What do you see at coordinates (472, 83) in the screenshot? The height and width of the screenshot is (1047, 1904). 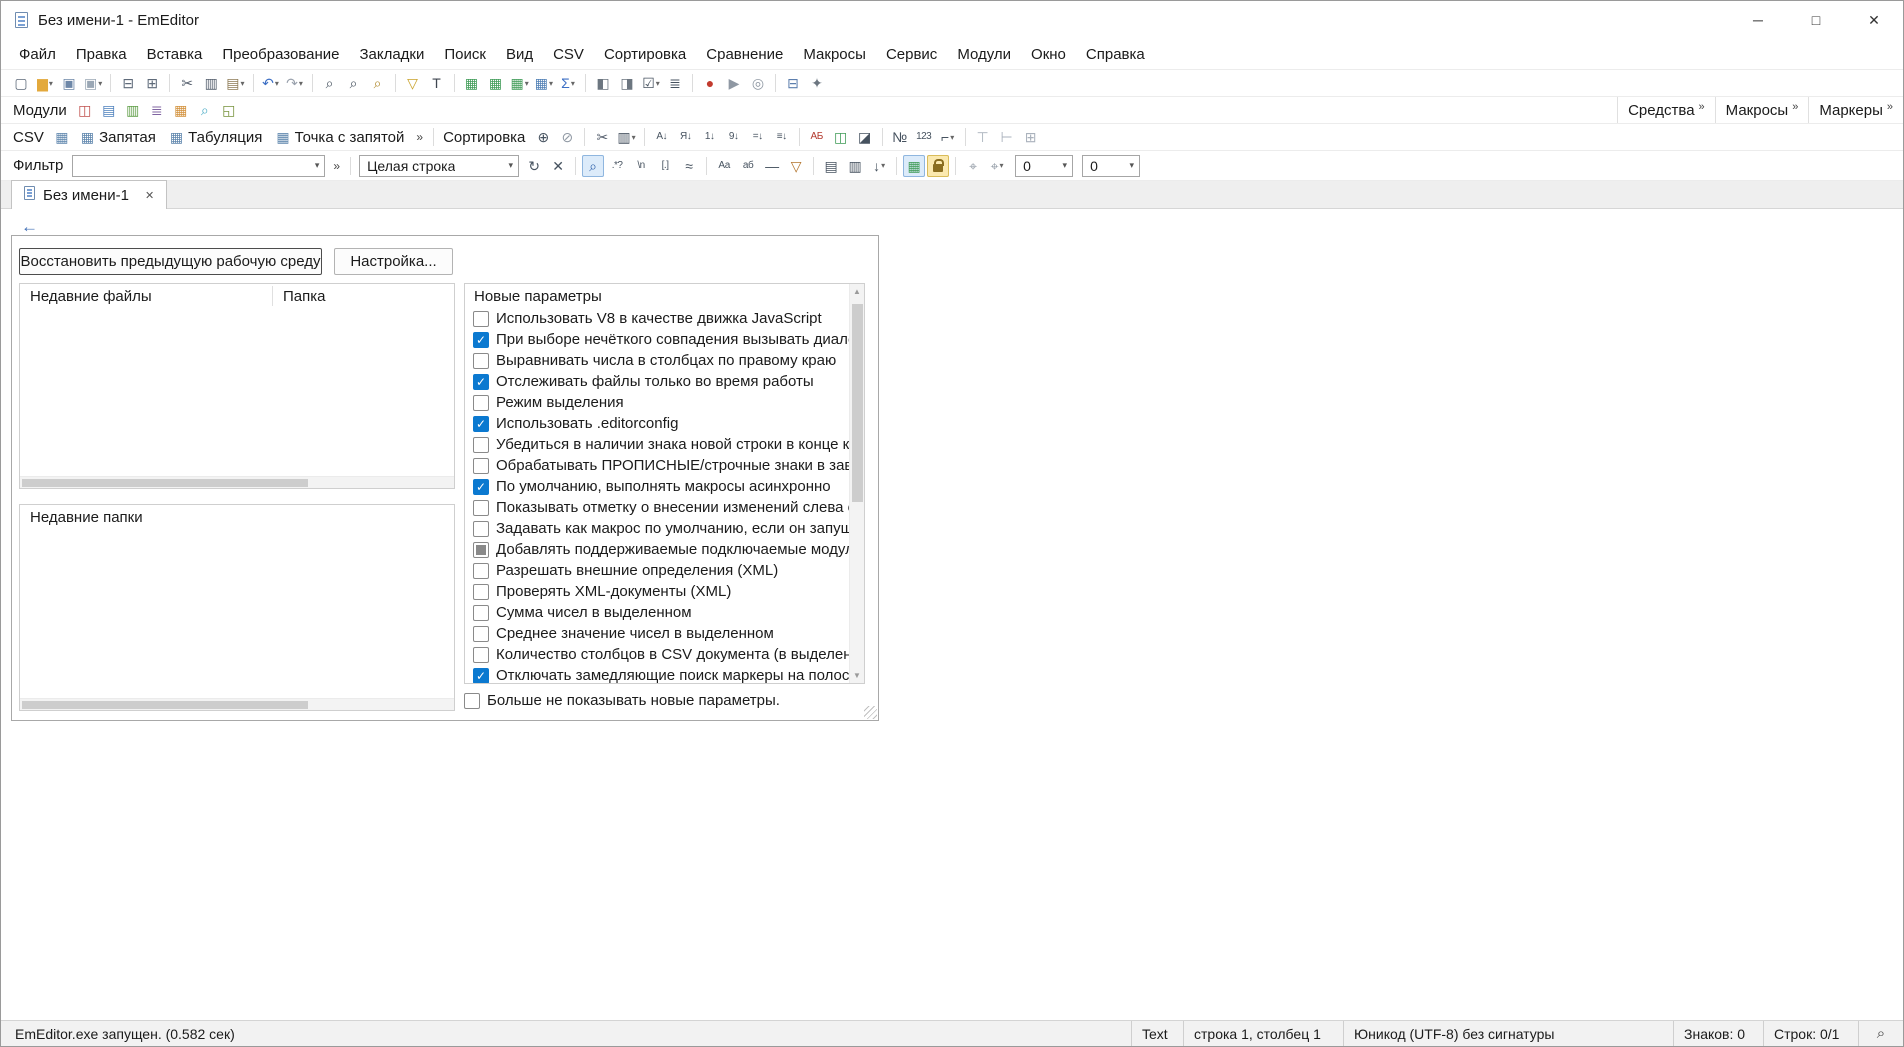 I see `csv-comma-icon: ▦` at bounding box center [472, 83].